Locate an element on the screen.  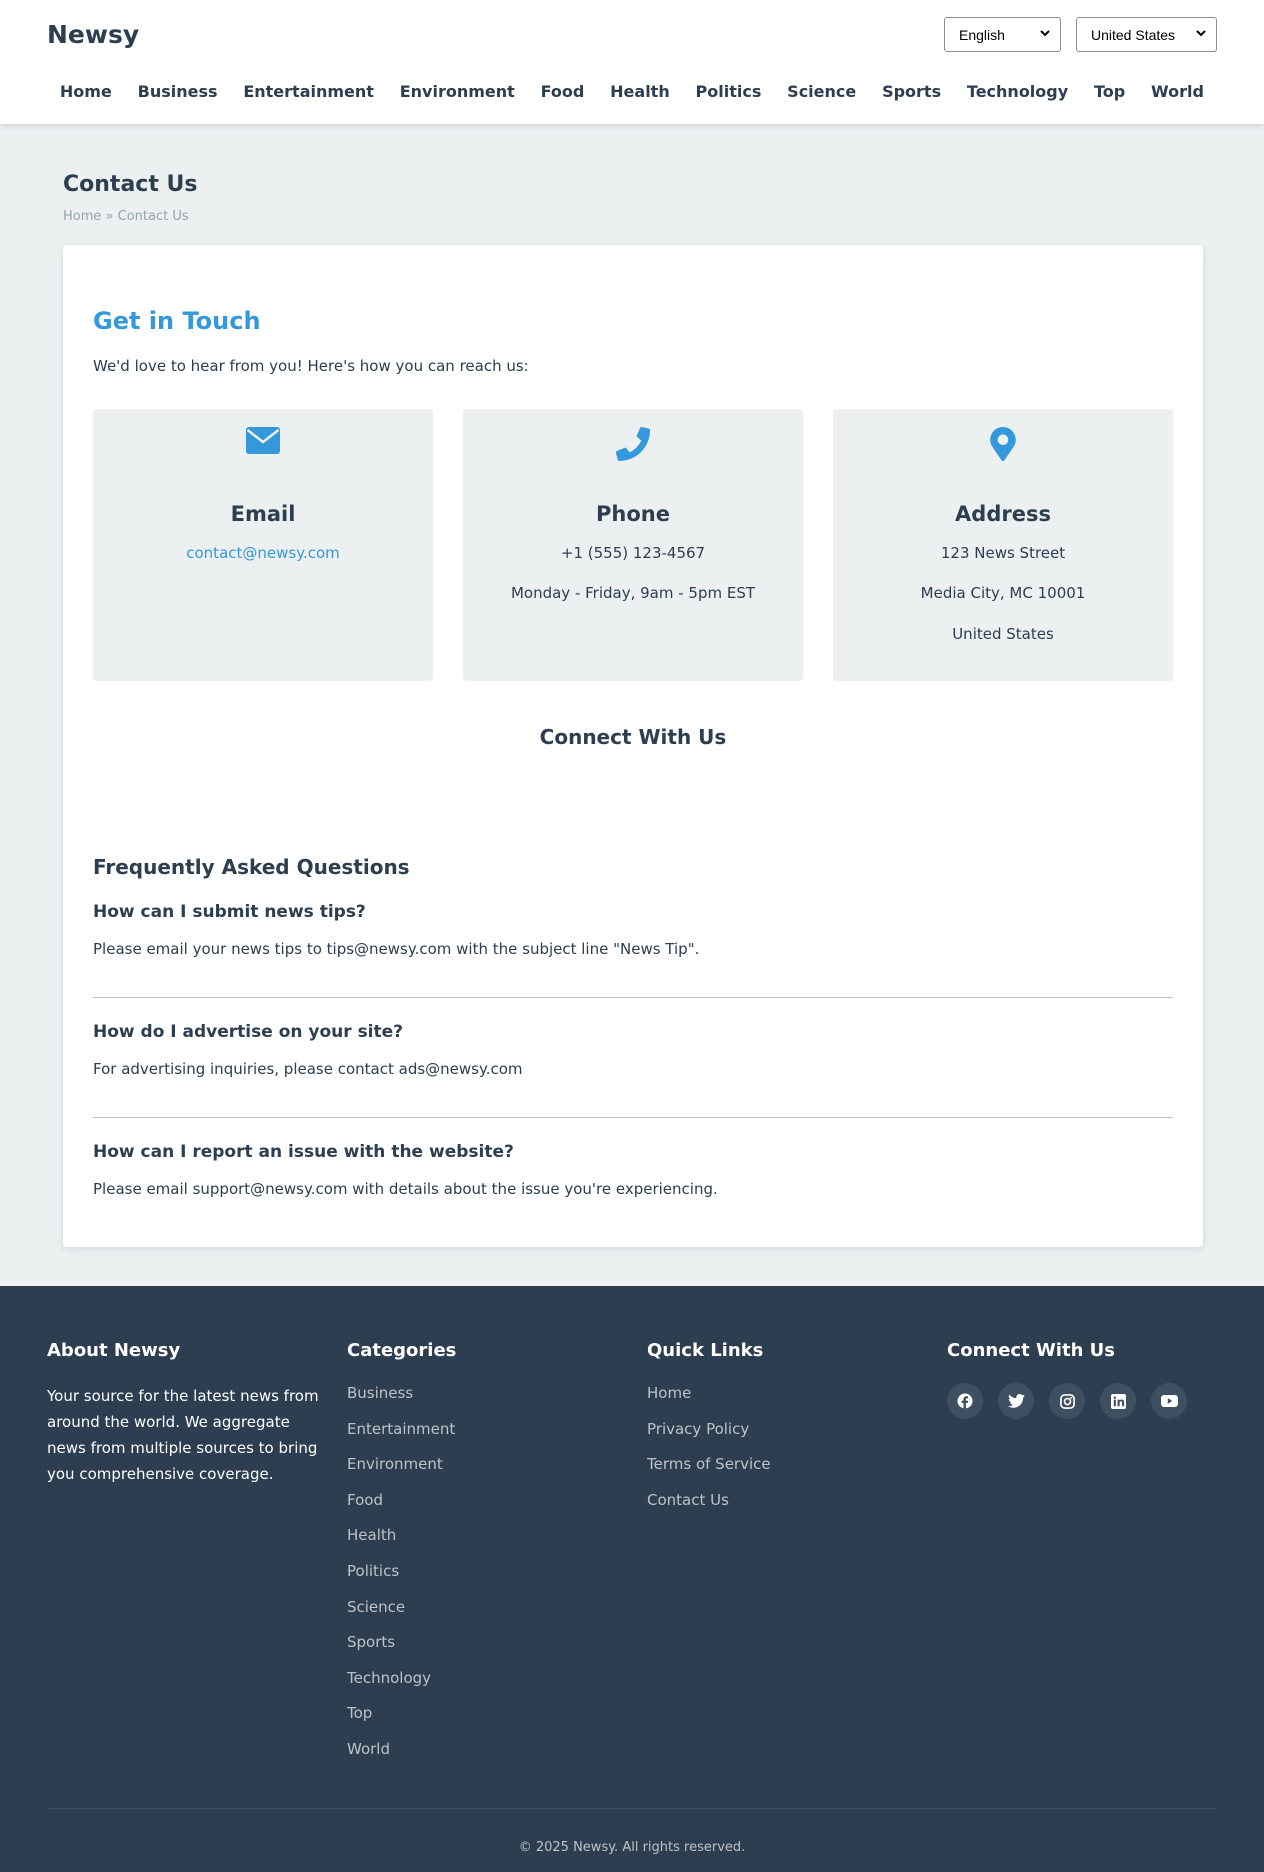
language-select: English is located at coordinates (1002, 34).